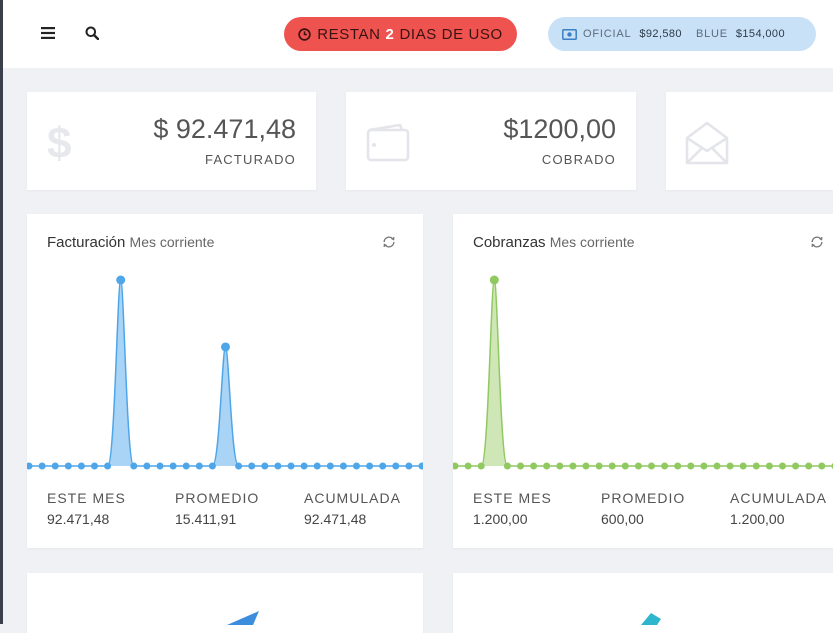  I want to click on cobrado-label: COBRADO, so click(578, 159).